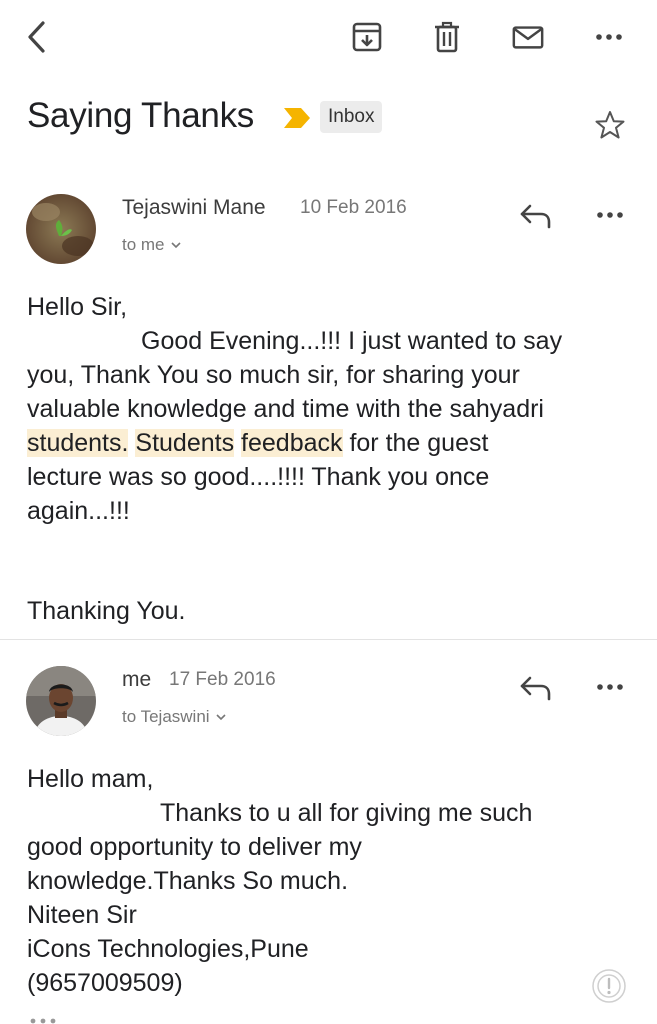 The image size is (657, 1024). What do you see at coordinates (188, 881) in the screenshot?
I see `body-line: knowledge.Thanks So much.` at bounding box center [188, 881].